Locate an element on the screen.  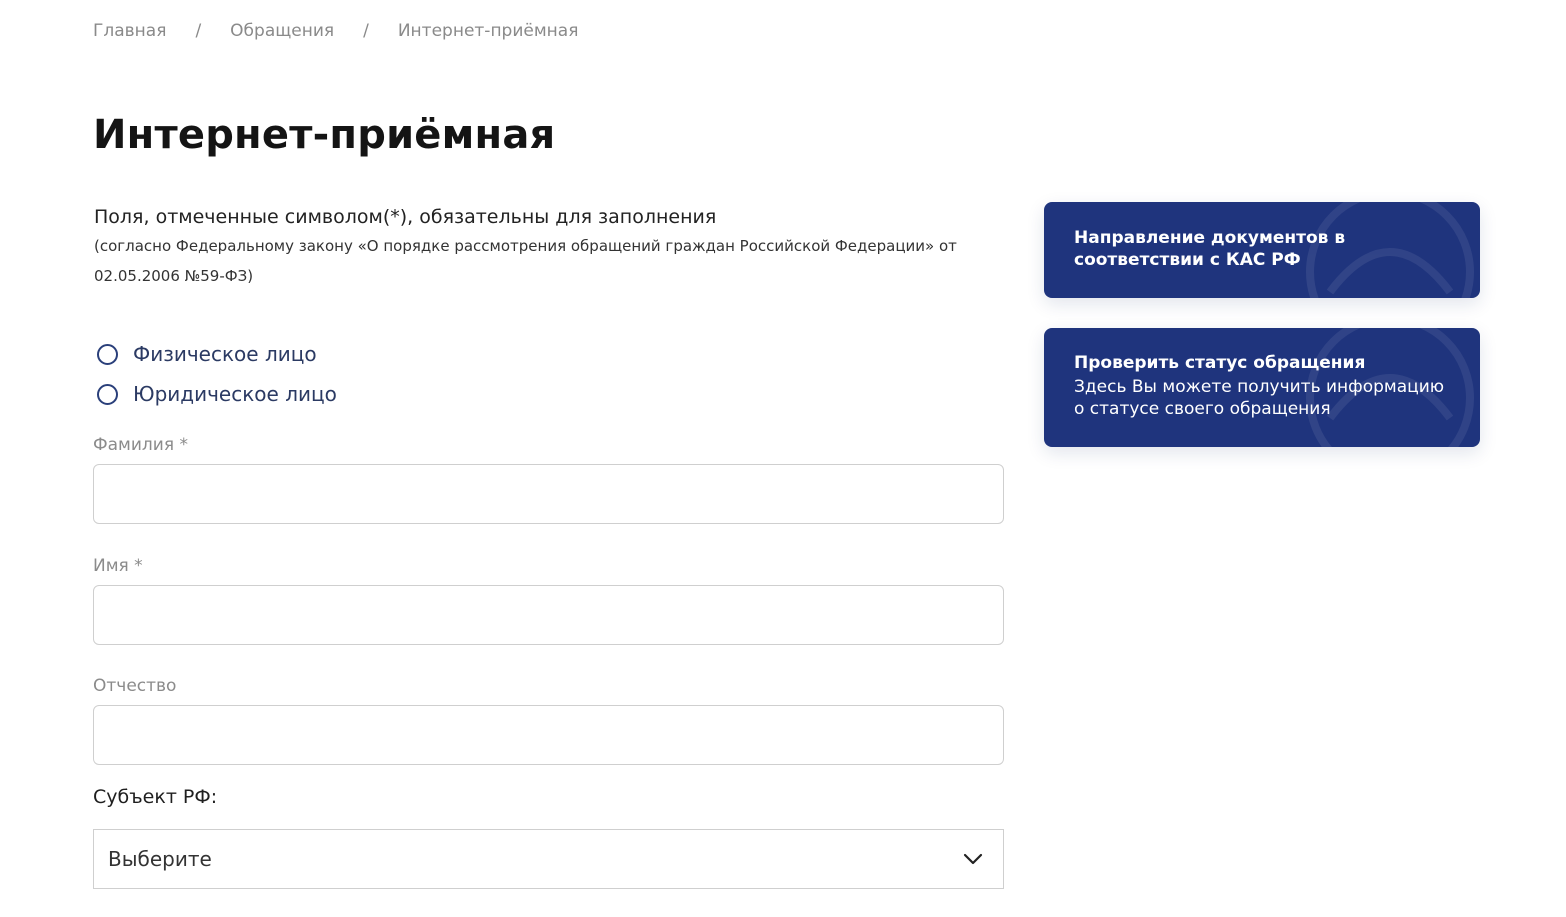
radio-individual-circle is located at coordinates (107, 354).